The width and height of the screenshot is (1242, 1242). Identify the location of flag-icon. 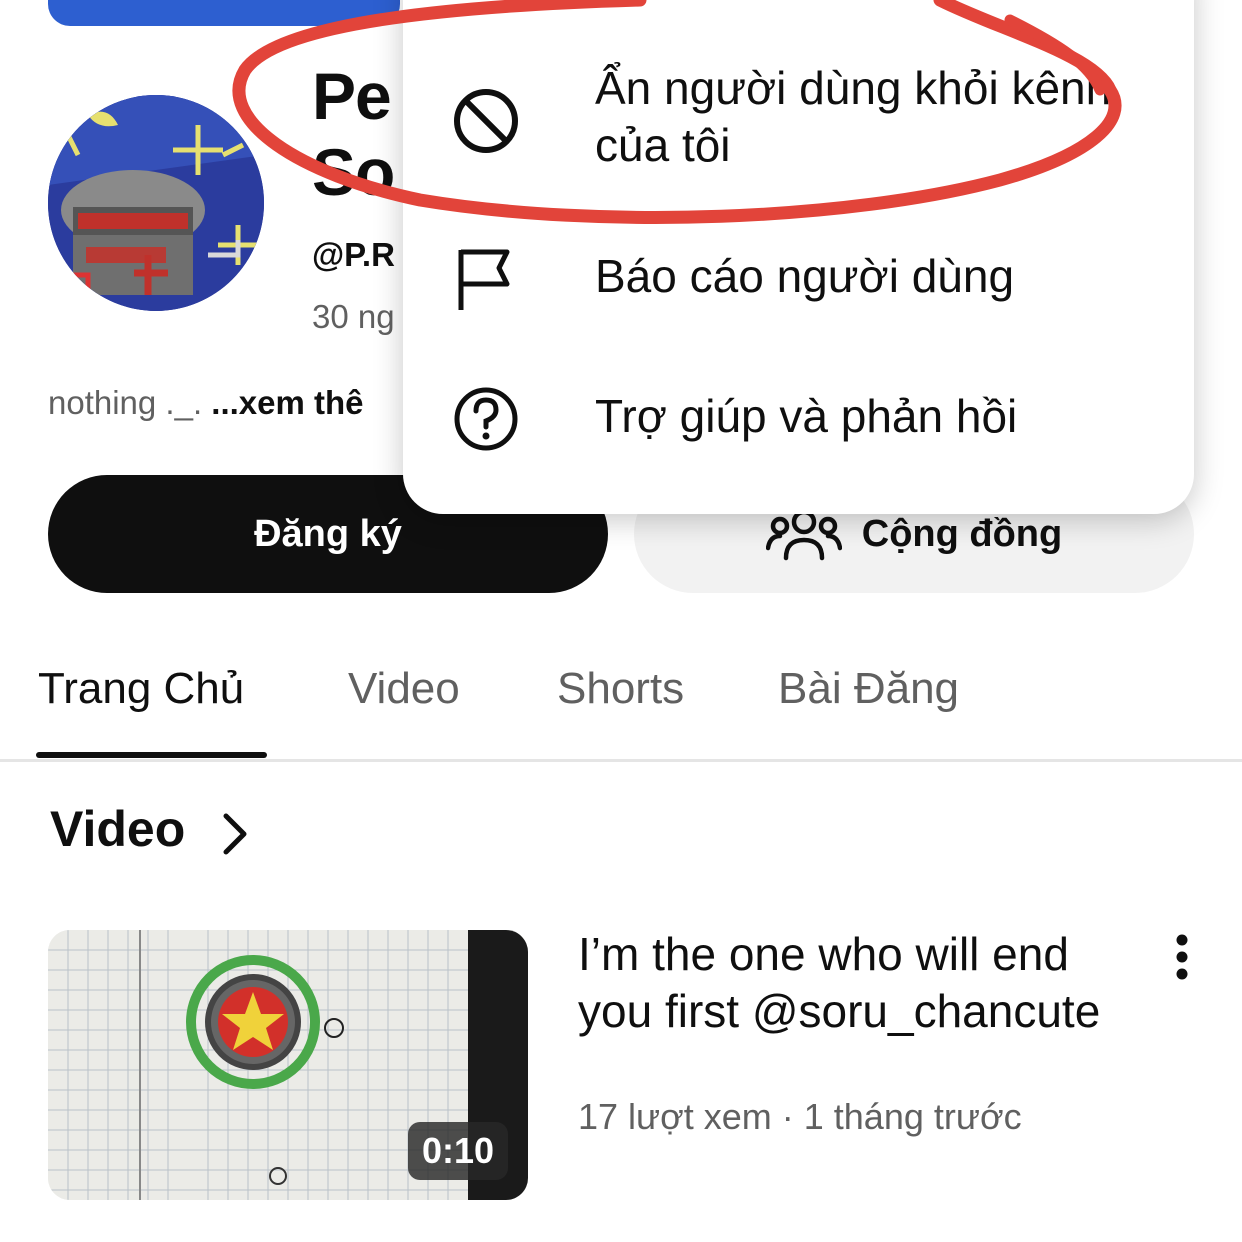
(484, 279).